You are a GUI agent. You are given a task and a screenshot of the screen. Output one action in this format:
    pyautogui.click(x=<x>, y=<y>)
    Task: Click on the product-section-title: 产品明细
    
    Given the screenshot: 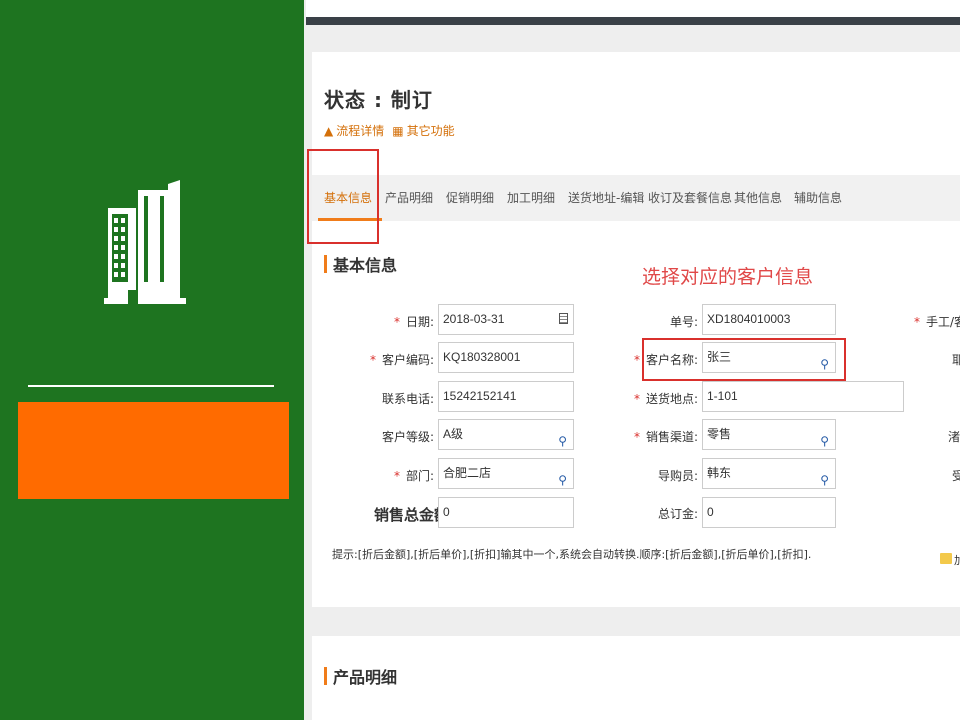 What is the action you would take?
    pyautogui.click(x=360, y=676)
    